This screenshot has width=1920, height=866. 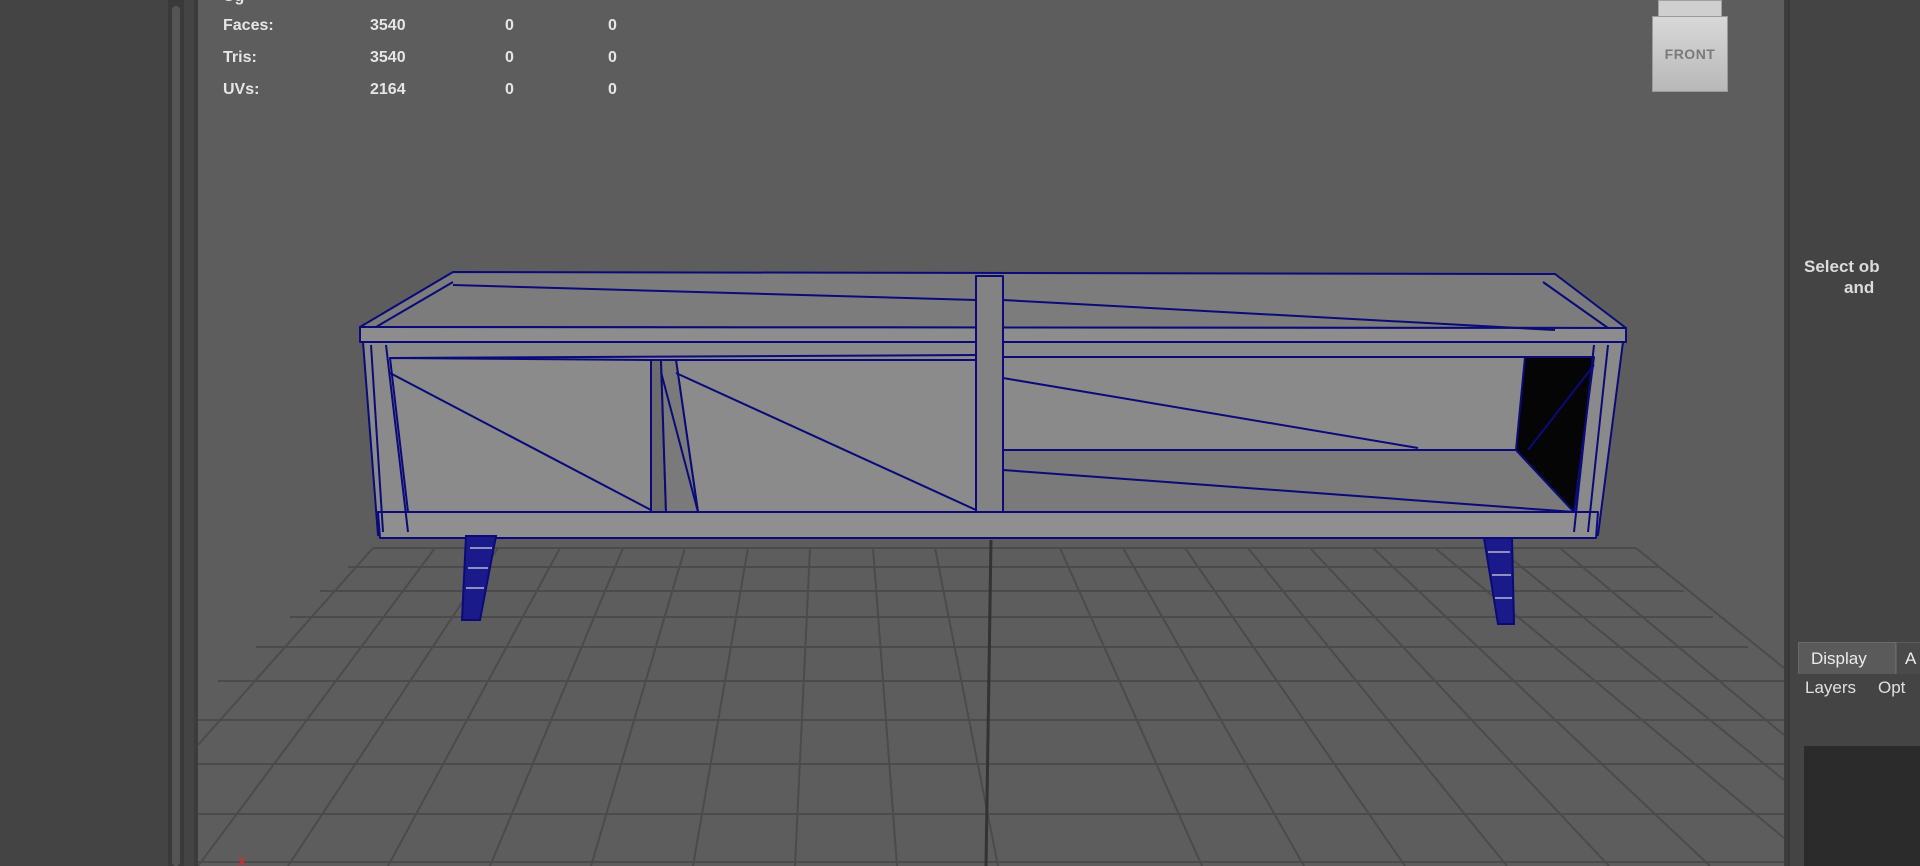 I want to click on tv-stand-legs, so click(x=988, y=580).